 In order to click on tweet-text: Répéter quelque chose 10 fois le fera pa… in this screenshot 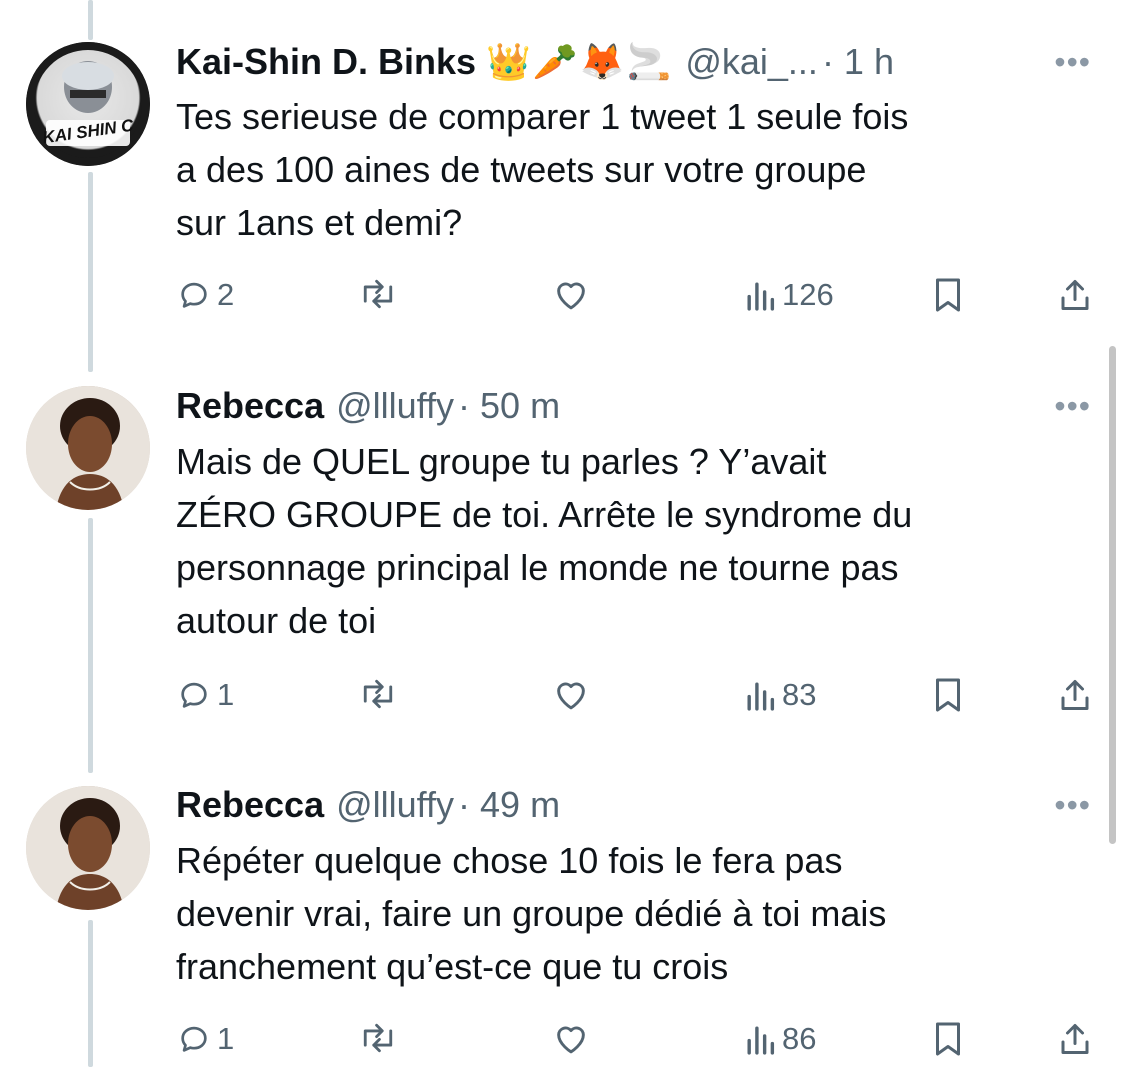, I will do `click(531, 913)`.